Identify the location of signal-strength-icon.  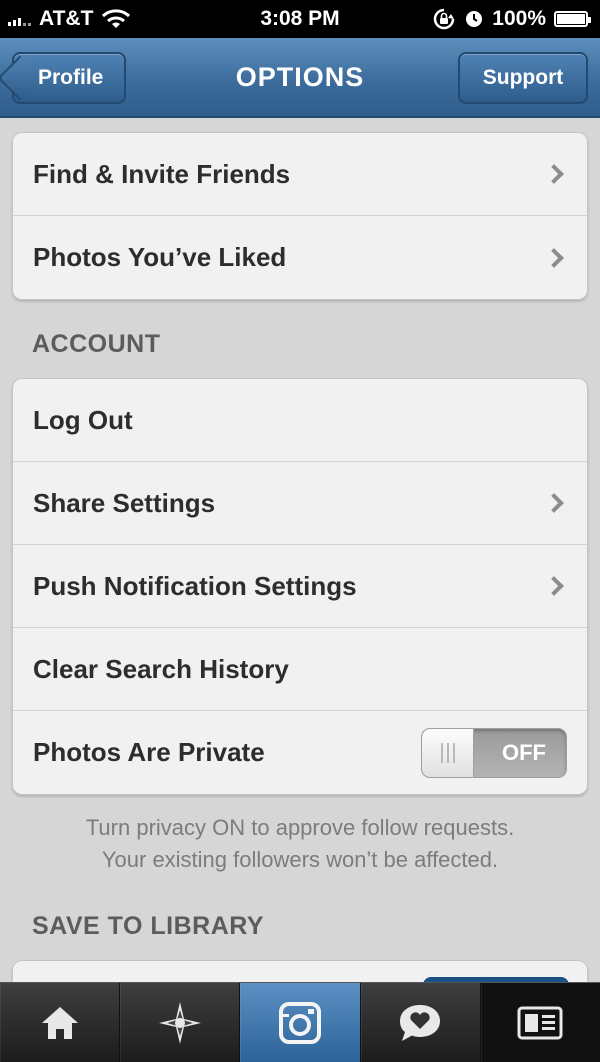
(19, 19).